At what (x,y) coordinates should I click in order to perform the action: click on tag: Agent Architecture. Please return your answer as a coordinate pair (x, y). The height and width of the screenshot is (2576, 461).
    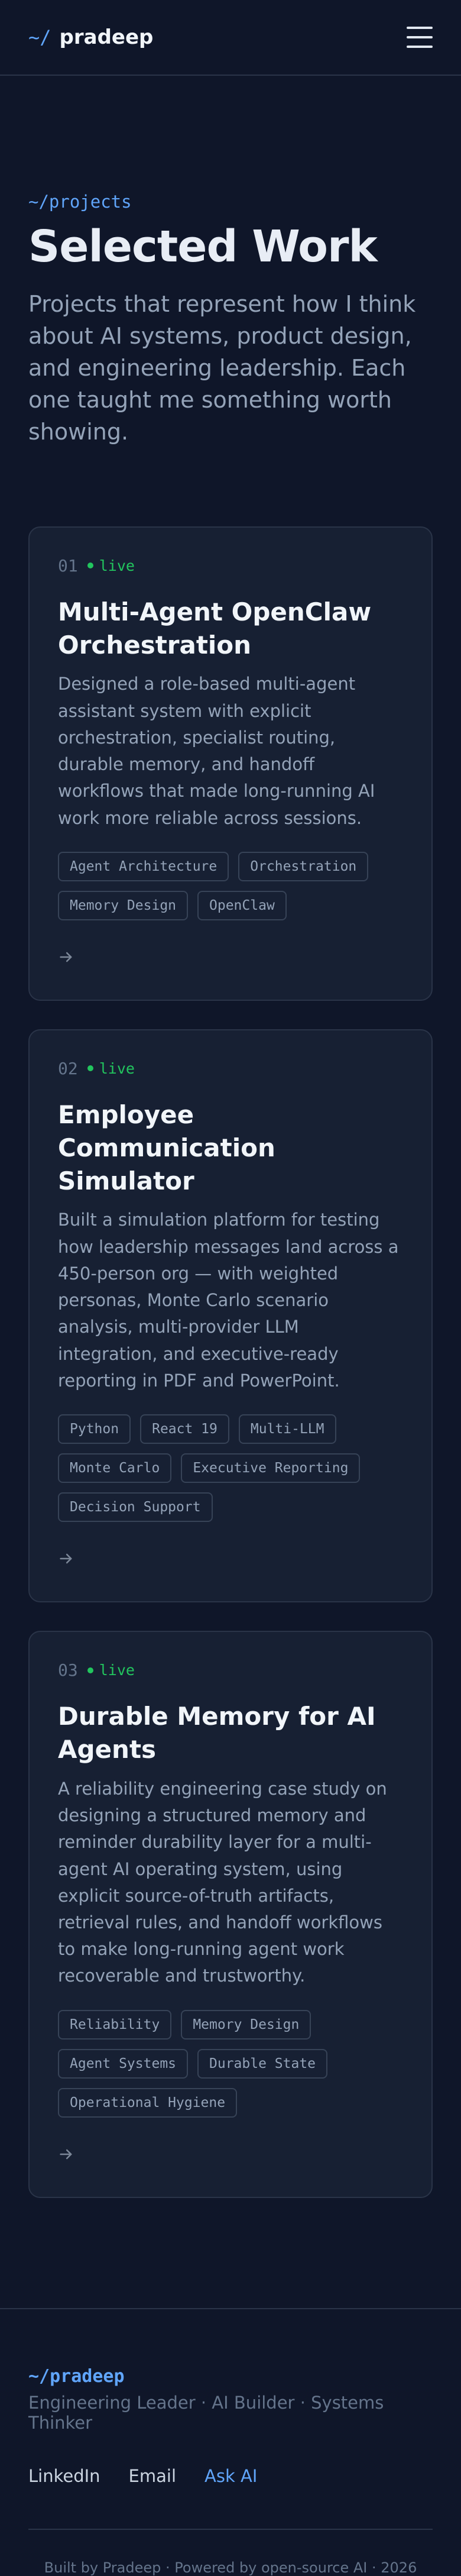
    Looking at the image, I should click on (143, 866).